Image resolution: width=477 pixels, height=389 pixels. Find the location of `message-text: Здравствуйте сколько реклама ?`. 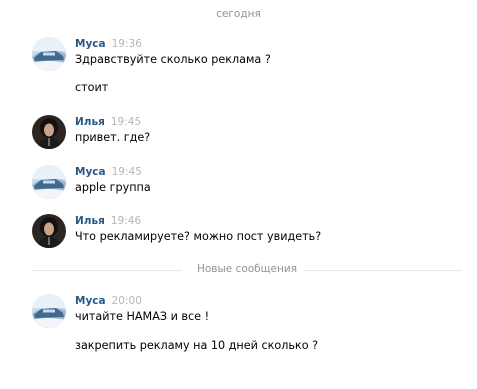

message-text: Здравствуйте сколько реклама ? is located at coordinates (173, 59).